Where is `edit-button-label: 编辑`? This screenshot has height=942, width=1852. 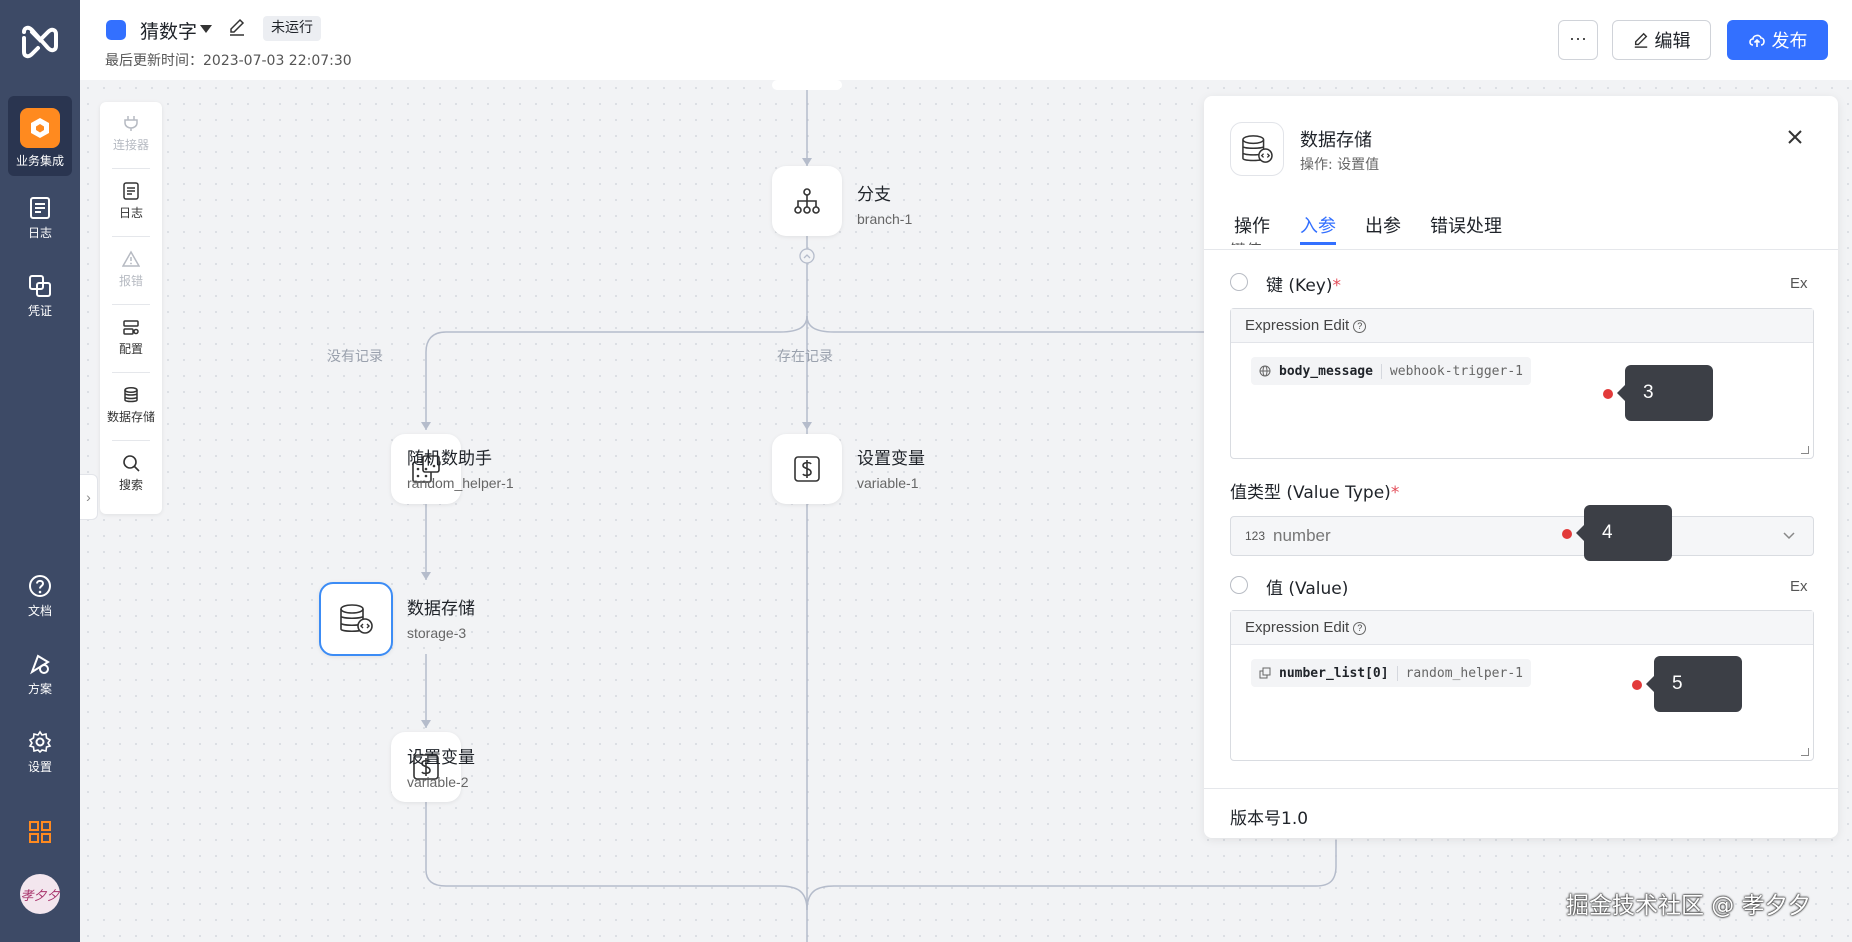 edit-button-label: 编辑 is located at coordinates (1672, 41).